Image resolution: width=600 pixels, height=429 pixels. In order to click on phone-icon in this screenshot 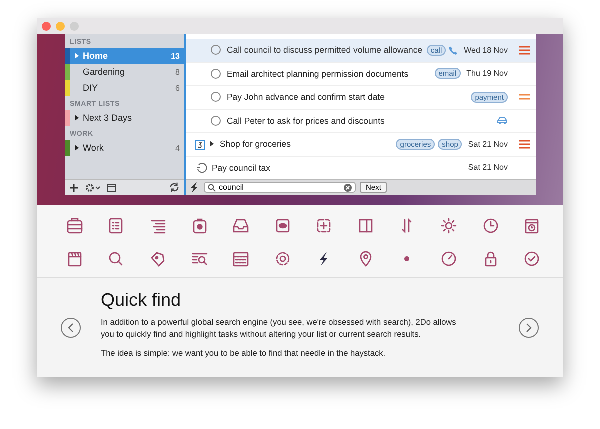, I will do `click(453, 50)`.